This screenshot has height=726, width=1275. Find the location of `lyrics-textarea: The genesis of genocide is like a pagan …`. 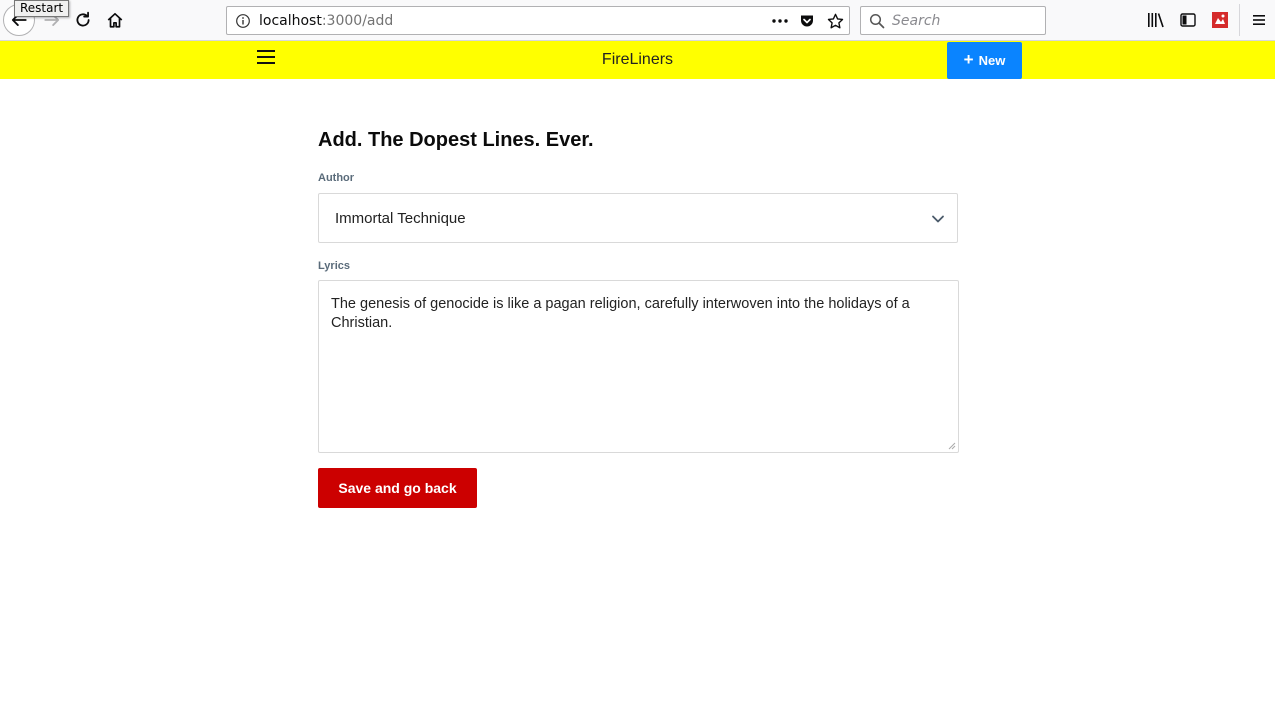

lyrics-textarea: The genesis of genocide is like a pagan … is located at coordinates (638, 366).